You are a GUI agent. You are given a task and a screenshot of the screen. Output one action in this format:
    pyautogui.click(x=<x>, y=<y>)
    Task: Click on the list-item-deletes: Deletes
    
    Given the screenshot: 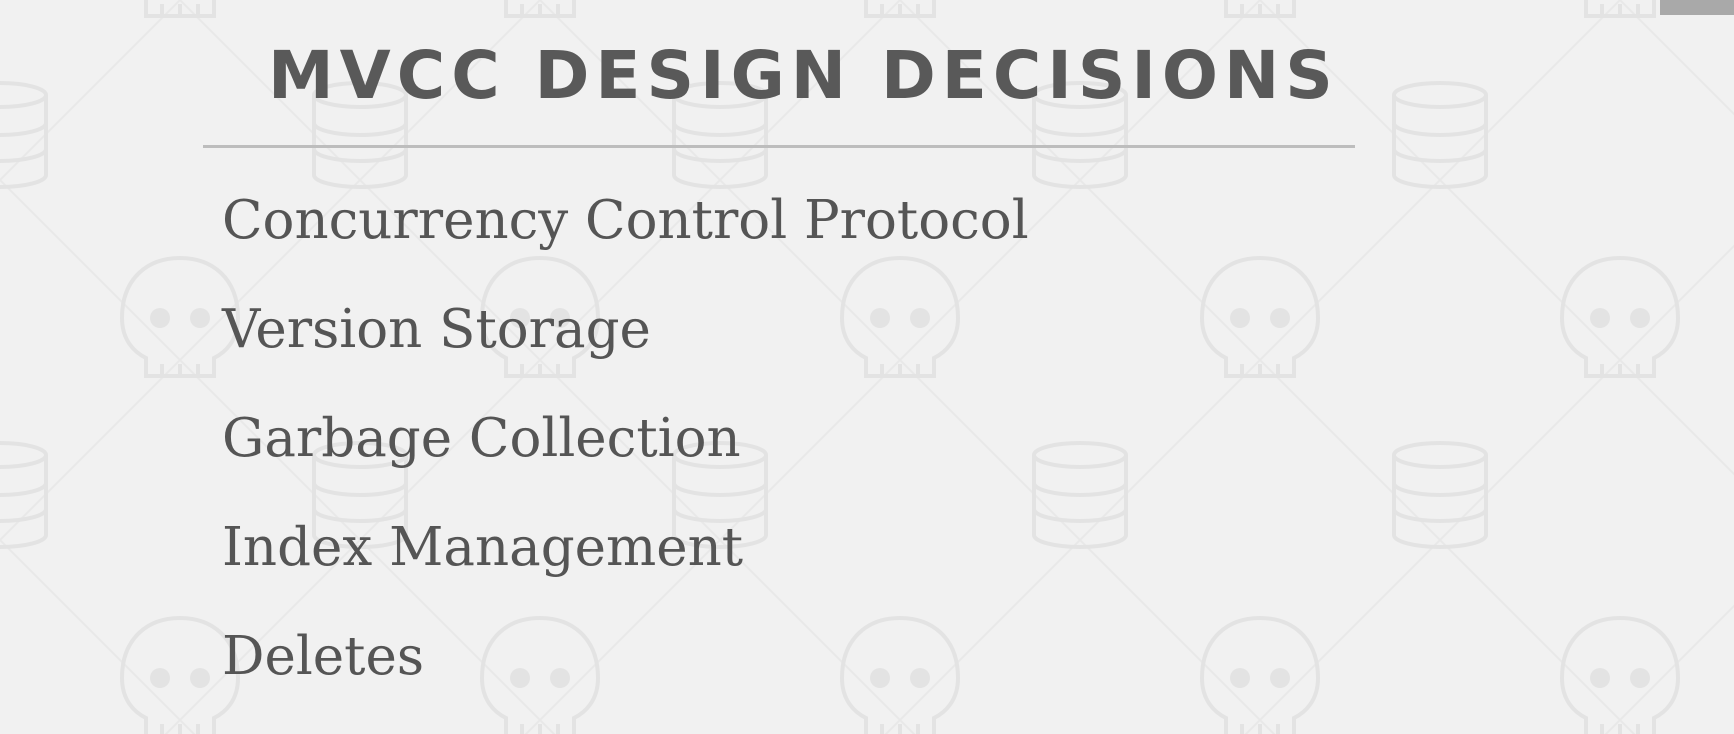 What is the action you would take?
    pyautogui.click(x=323, y=656)
    